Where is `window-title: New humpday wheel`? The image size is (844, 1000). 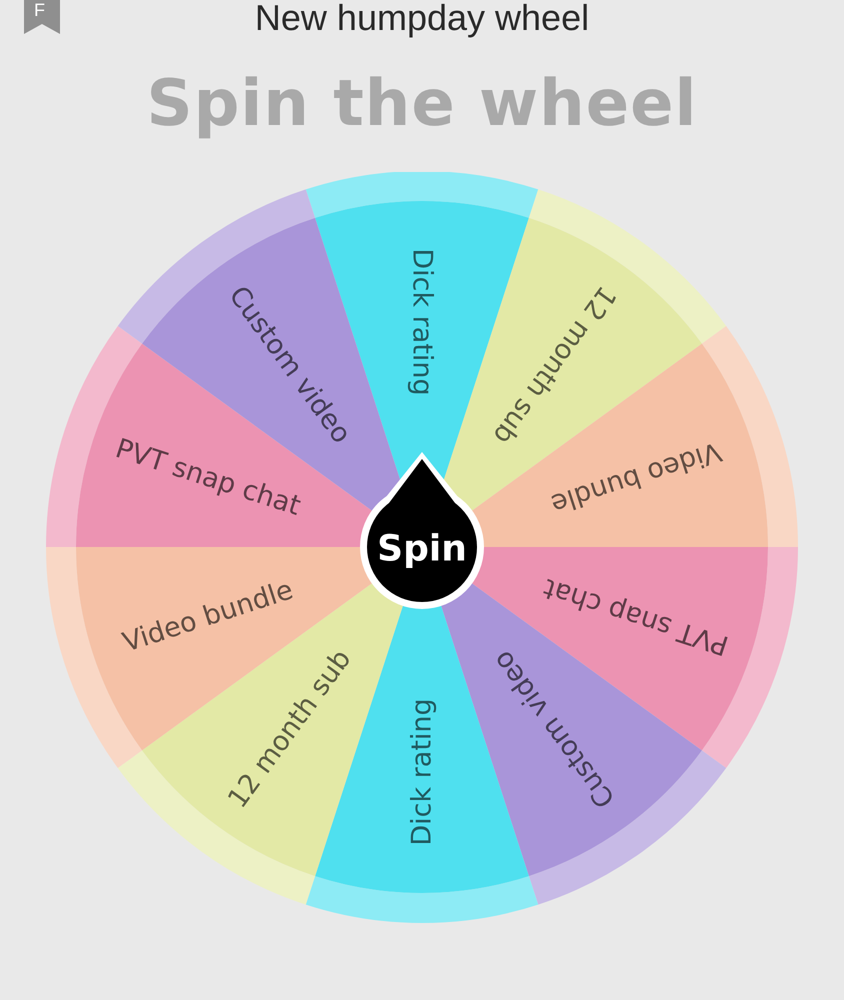
window-title: New humpday wheel is located at coordinates (422, 18).